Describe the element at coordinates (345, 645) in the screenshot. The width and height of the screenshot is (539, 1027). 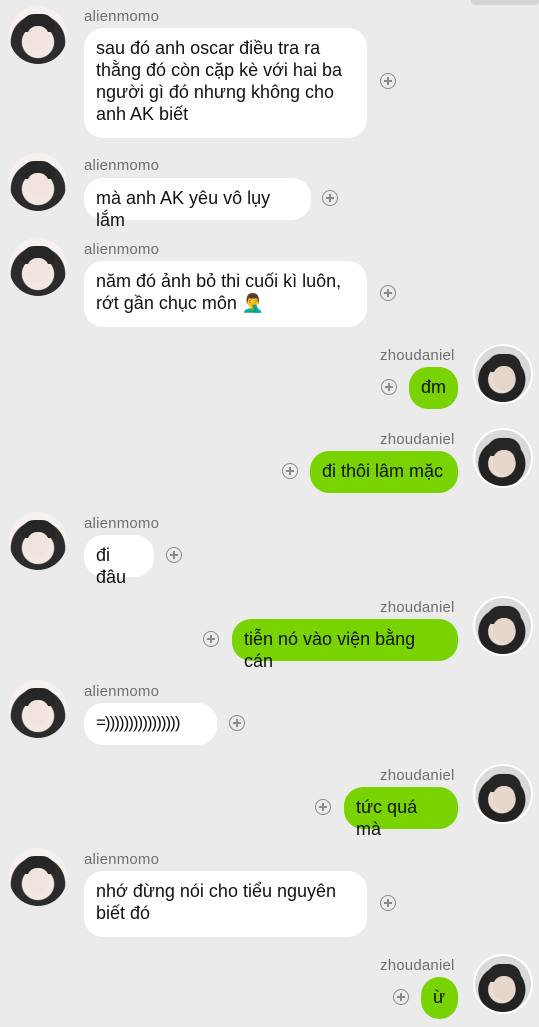
I see `message-bubble: tiễn nó vào viện bằng cán` at that location.